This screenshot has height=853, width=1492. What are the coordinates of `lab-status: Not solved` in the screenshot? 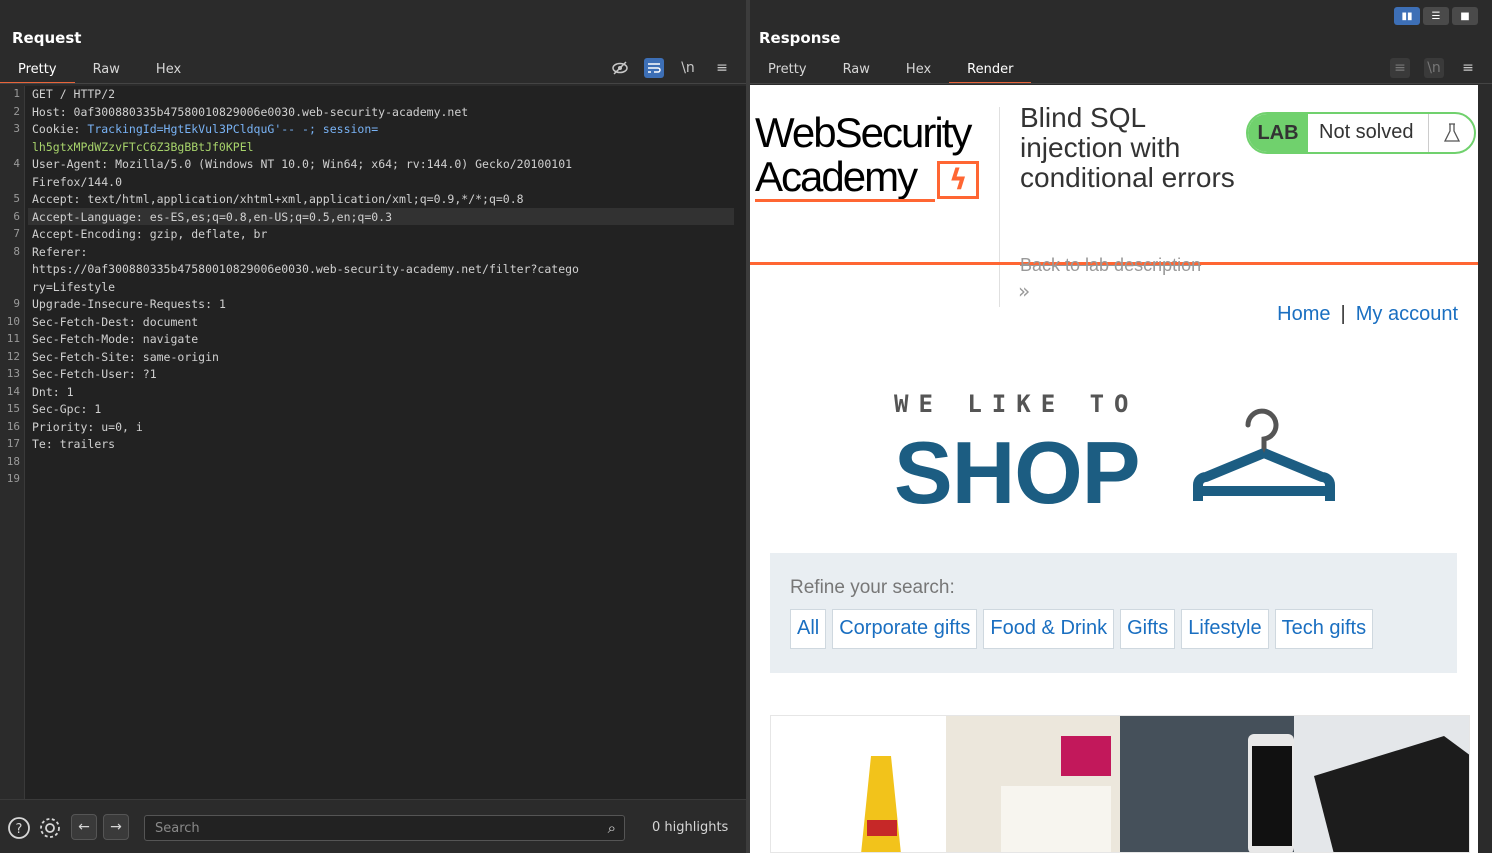 It's located at (1366, 132).